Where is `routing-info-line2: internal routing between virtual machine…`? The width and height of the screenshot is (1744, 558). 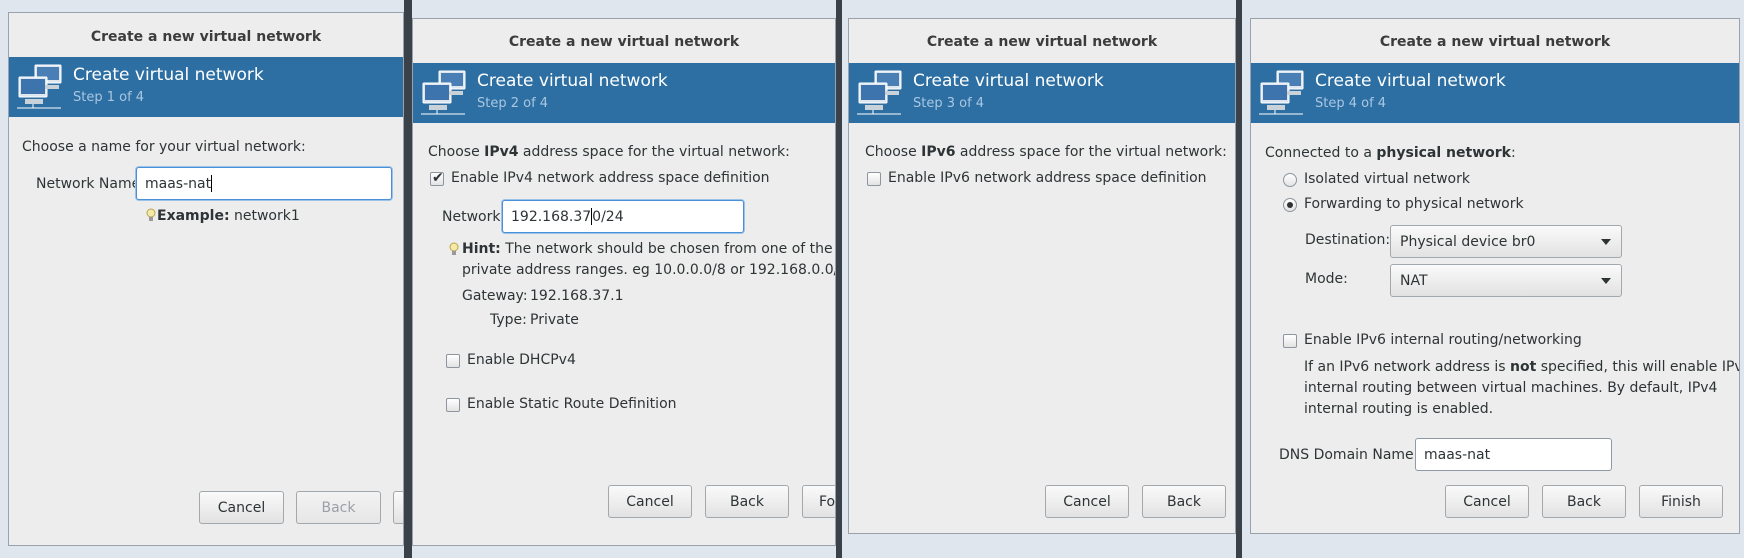 routing-info-line2: internal routing between virtual machine… is located at coordinates (1511, 388).